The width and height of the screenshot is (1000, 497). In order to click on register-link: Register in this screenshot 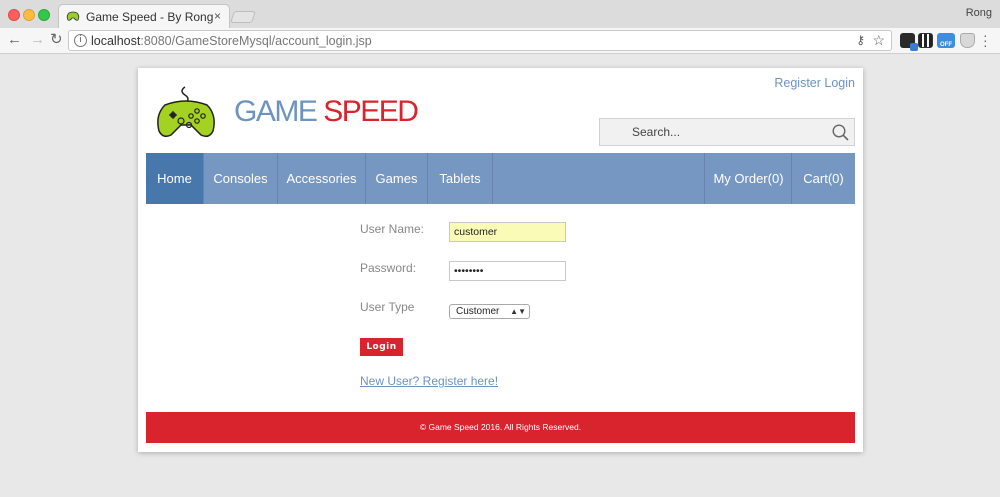, I will do `click(797, 83)`.